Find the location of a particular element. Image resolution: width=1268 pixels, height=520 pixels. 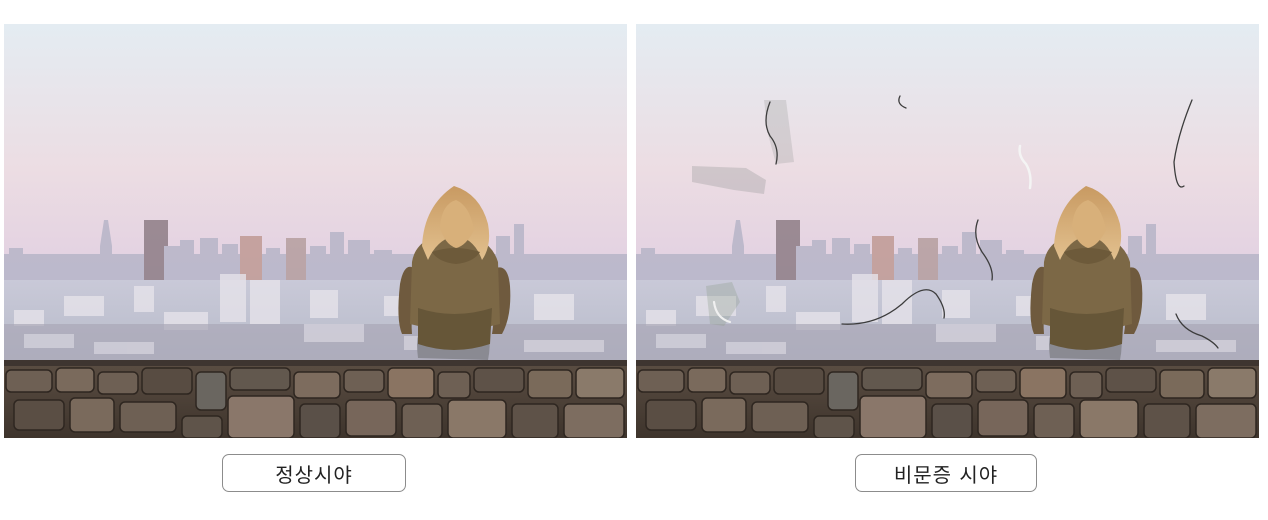

floaters-vision-label: 비문증 시야 is located at coordinates (946, 473).